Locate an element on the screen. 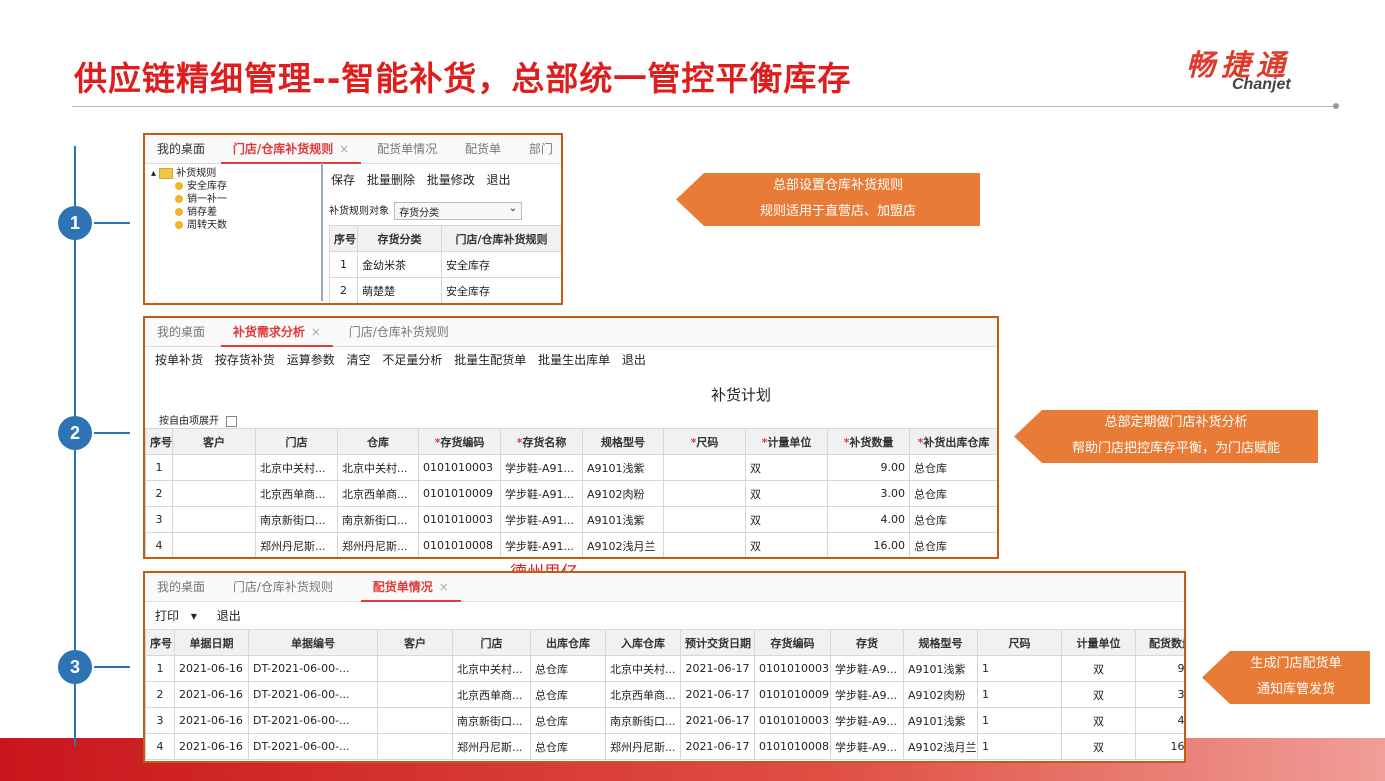  replenish-by-order-button: 按单补货 is located at coordinates (179, 360).